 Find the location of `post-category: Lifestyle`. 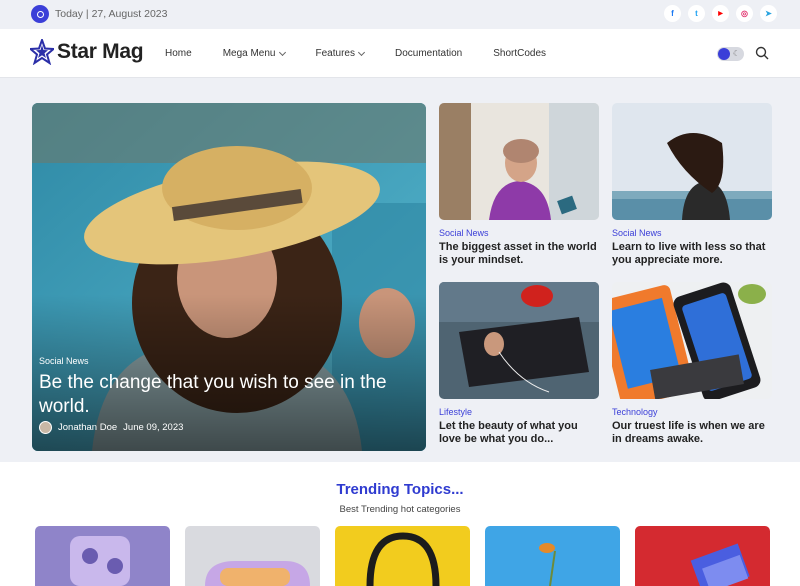

post-category: Lifestyle is located at coordinates (519, 412).